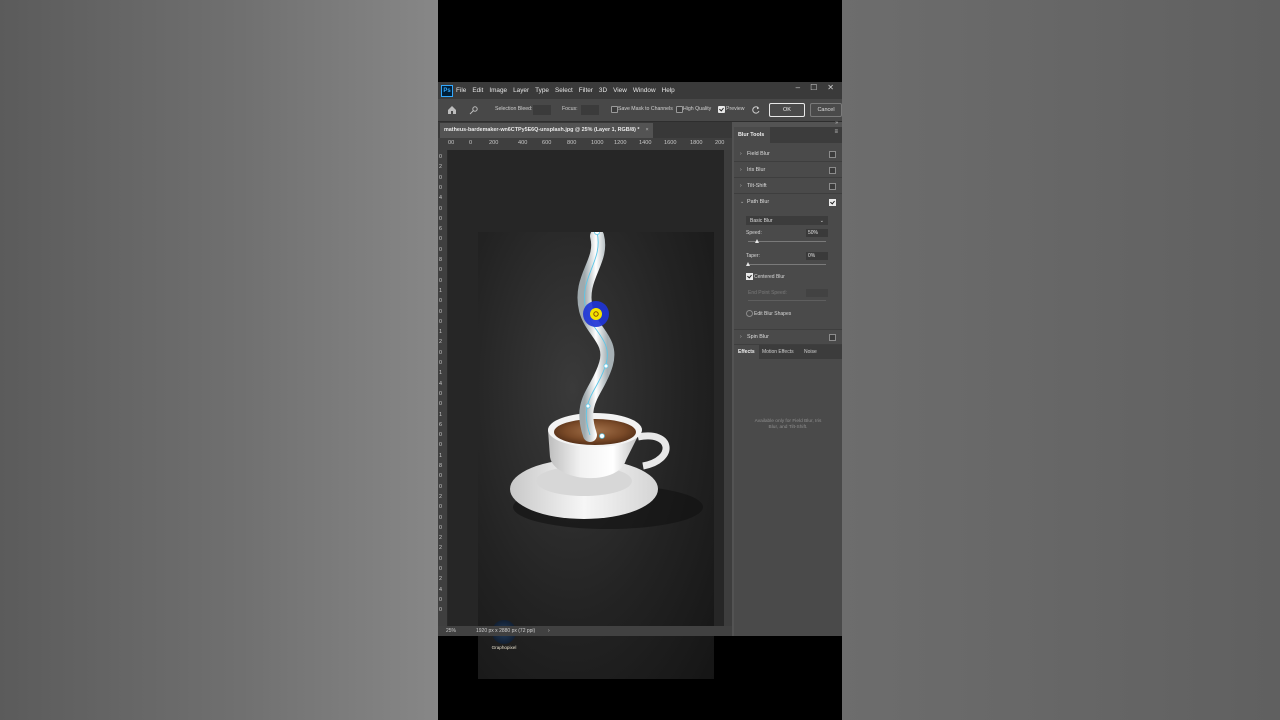 This screenshot has height=720, width=1280. Describe the element at coordinates (506, 631) in the screenshot. I see `document-dimensions: 1920 px x 2880 px (72 ppi)` at that location.